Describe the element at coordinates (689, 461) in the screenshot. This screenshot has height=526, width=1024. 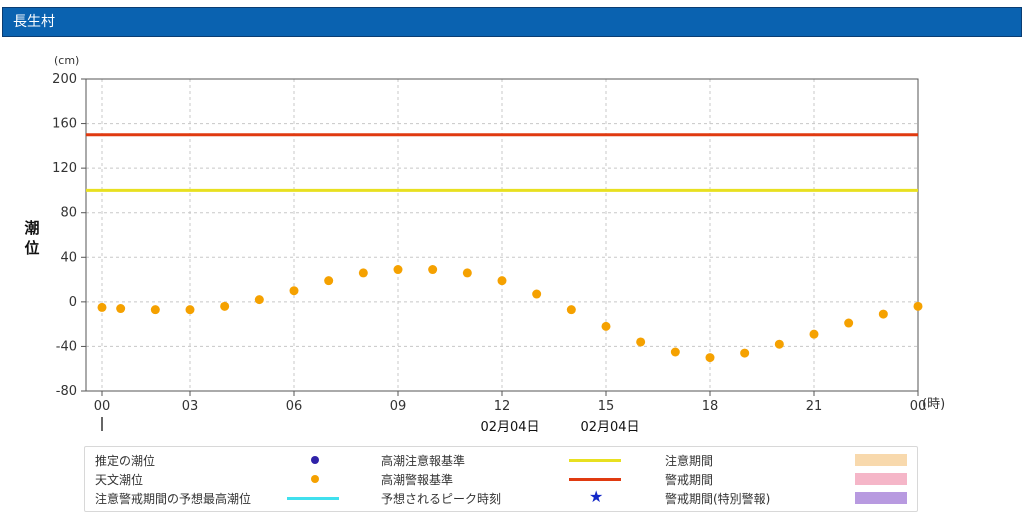
I see `legend-label: 注意期間` at that location.